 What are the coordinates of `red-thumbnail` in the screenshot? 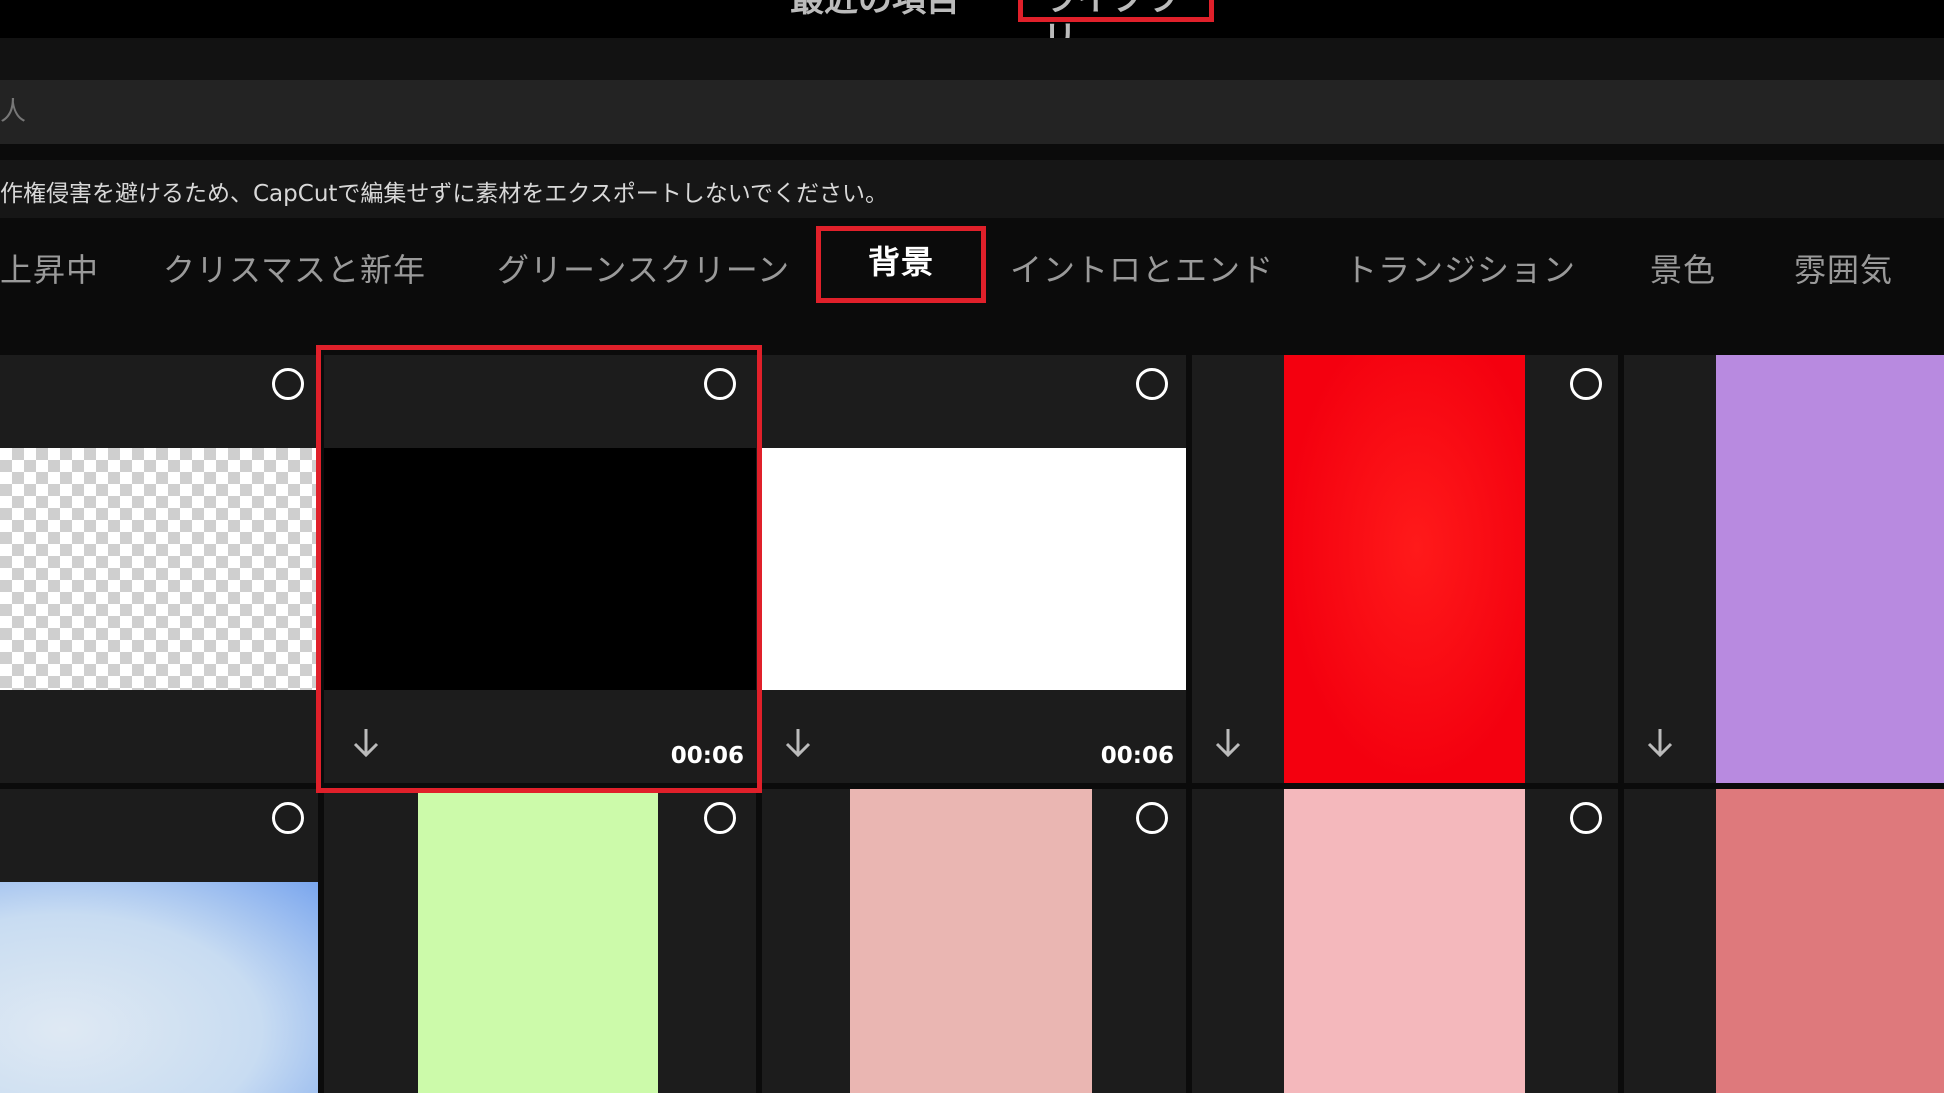 It's located at (1404, 569).